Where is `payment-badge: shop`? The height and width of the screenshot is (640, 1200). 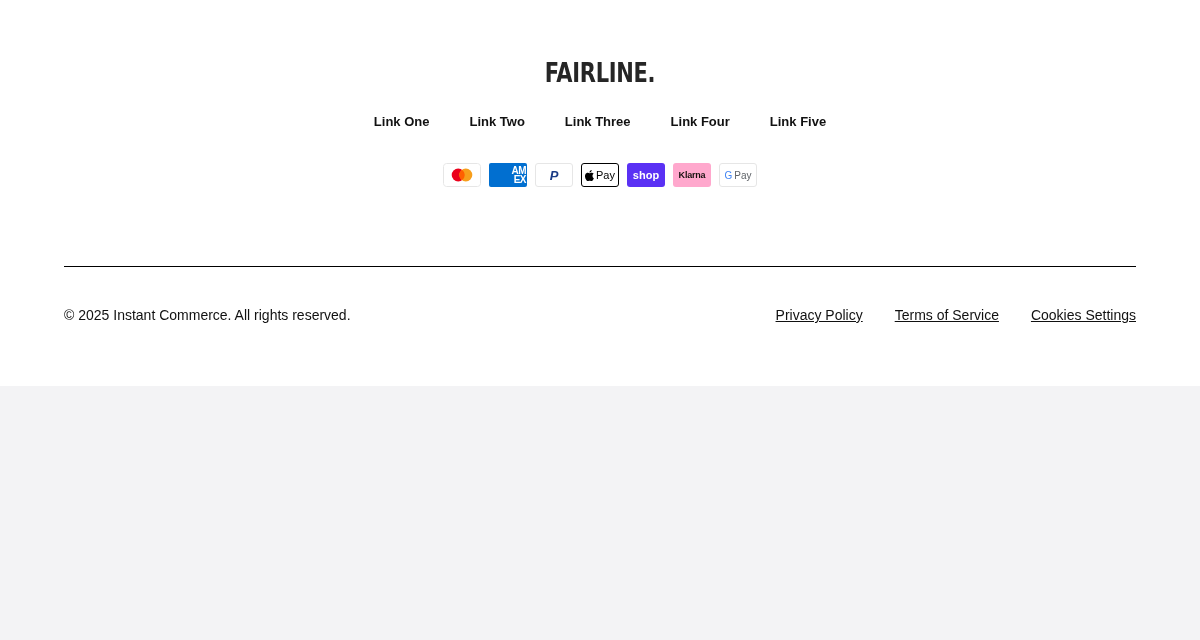 payment-badge: shop is located at coordinates (646, 175).